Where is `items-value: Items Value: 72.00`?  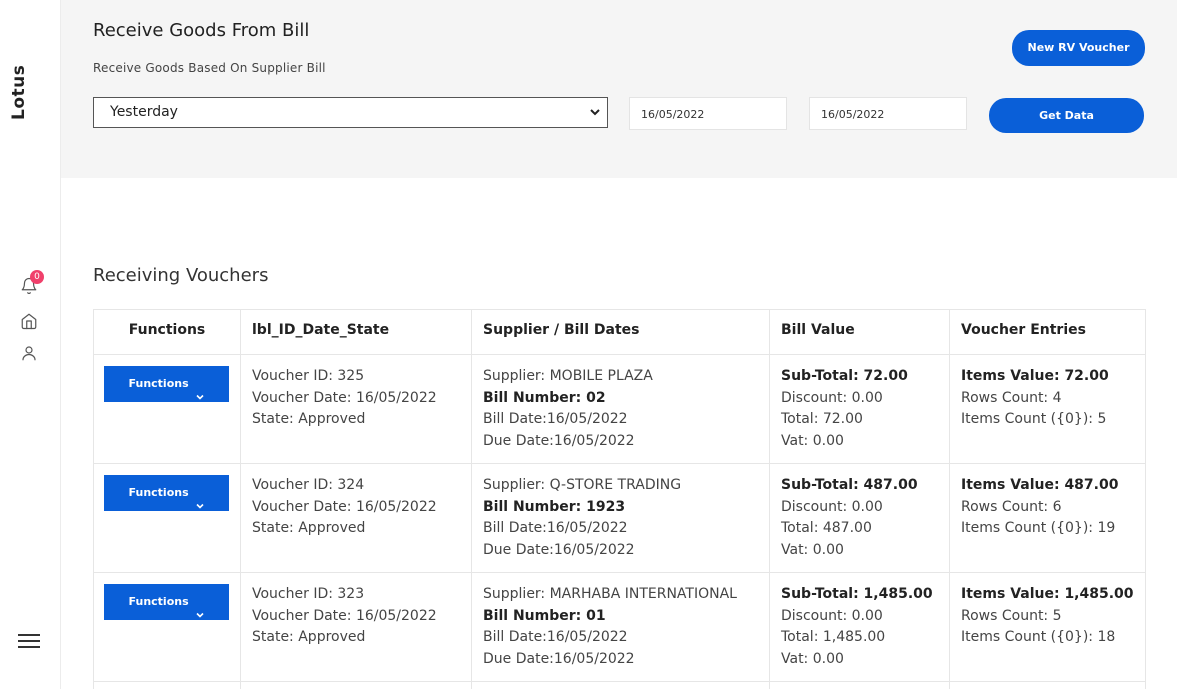
items-value: Items Value: 72.00 is located at coordinates (1035, 376).